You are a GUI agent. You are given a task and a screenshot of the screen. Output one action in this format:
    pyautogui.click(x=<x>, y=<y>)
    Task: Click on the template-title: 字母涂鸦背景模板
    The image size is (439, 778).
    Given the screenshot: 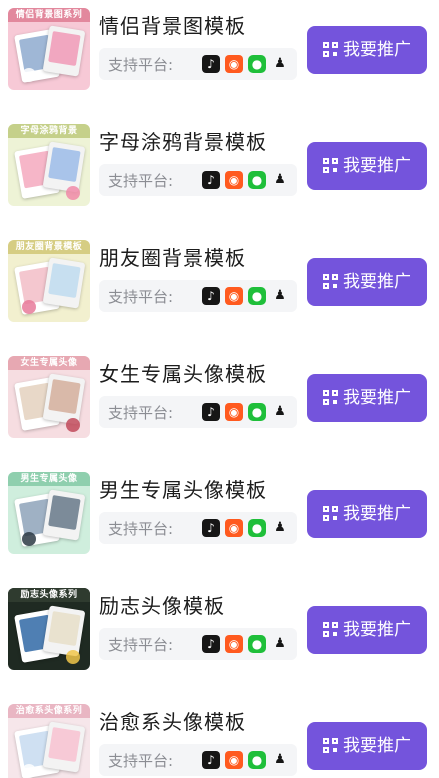 What is the action you would take?
    pyautogui.click(x=183, y=142)
    